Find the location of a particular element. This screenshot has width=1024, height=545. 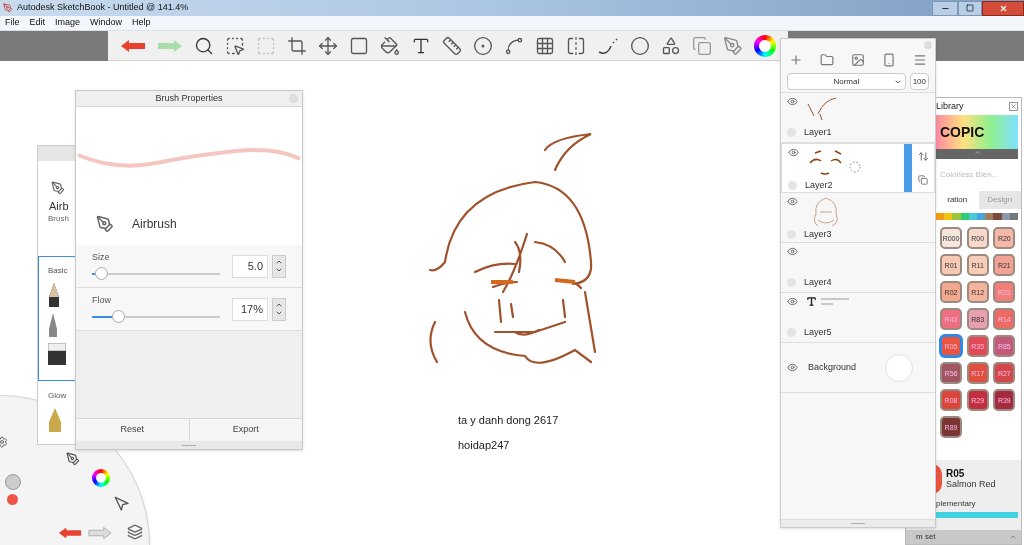

symmetry-icon is located at coordinates (576, 45).